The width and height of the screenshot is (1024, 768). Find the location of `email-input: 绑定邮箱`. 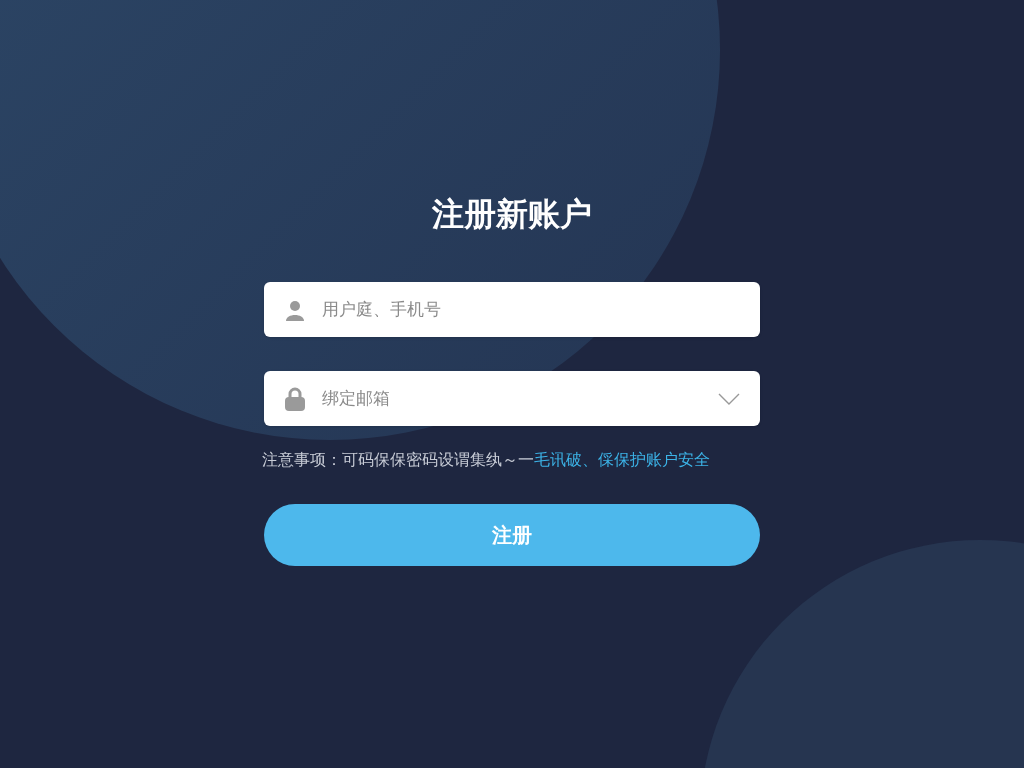

email-input: 绑定邮箱 is located at coordinates (512, 398).